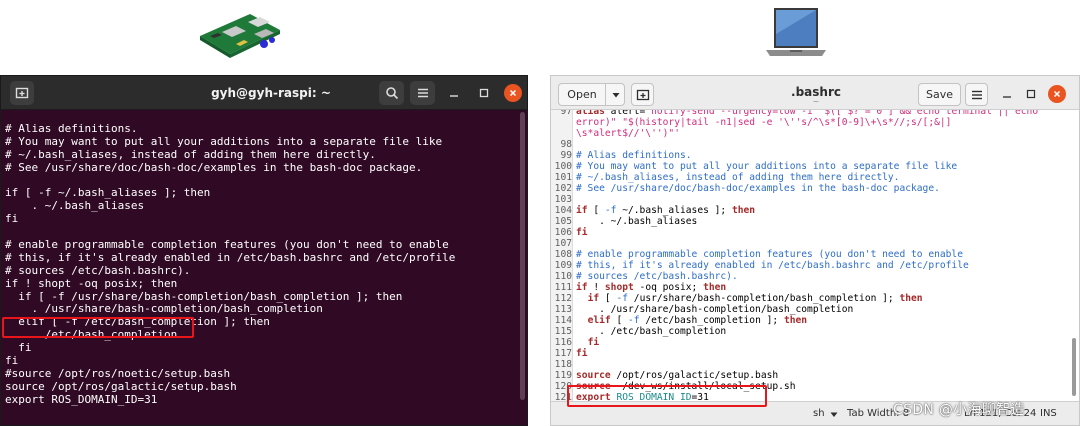 Image resolution: width=1080 pixels, height=426 pixels. What do you see at coordinates (743, 210) in the screenshot?
I see `code-token: then` at bounding box center [743, 210].